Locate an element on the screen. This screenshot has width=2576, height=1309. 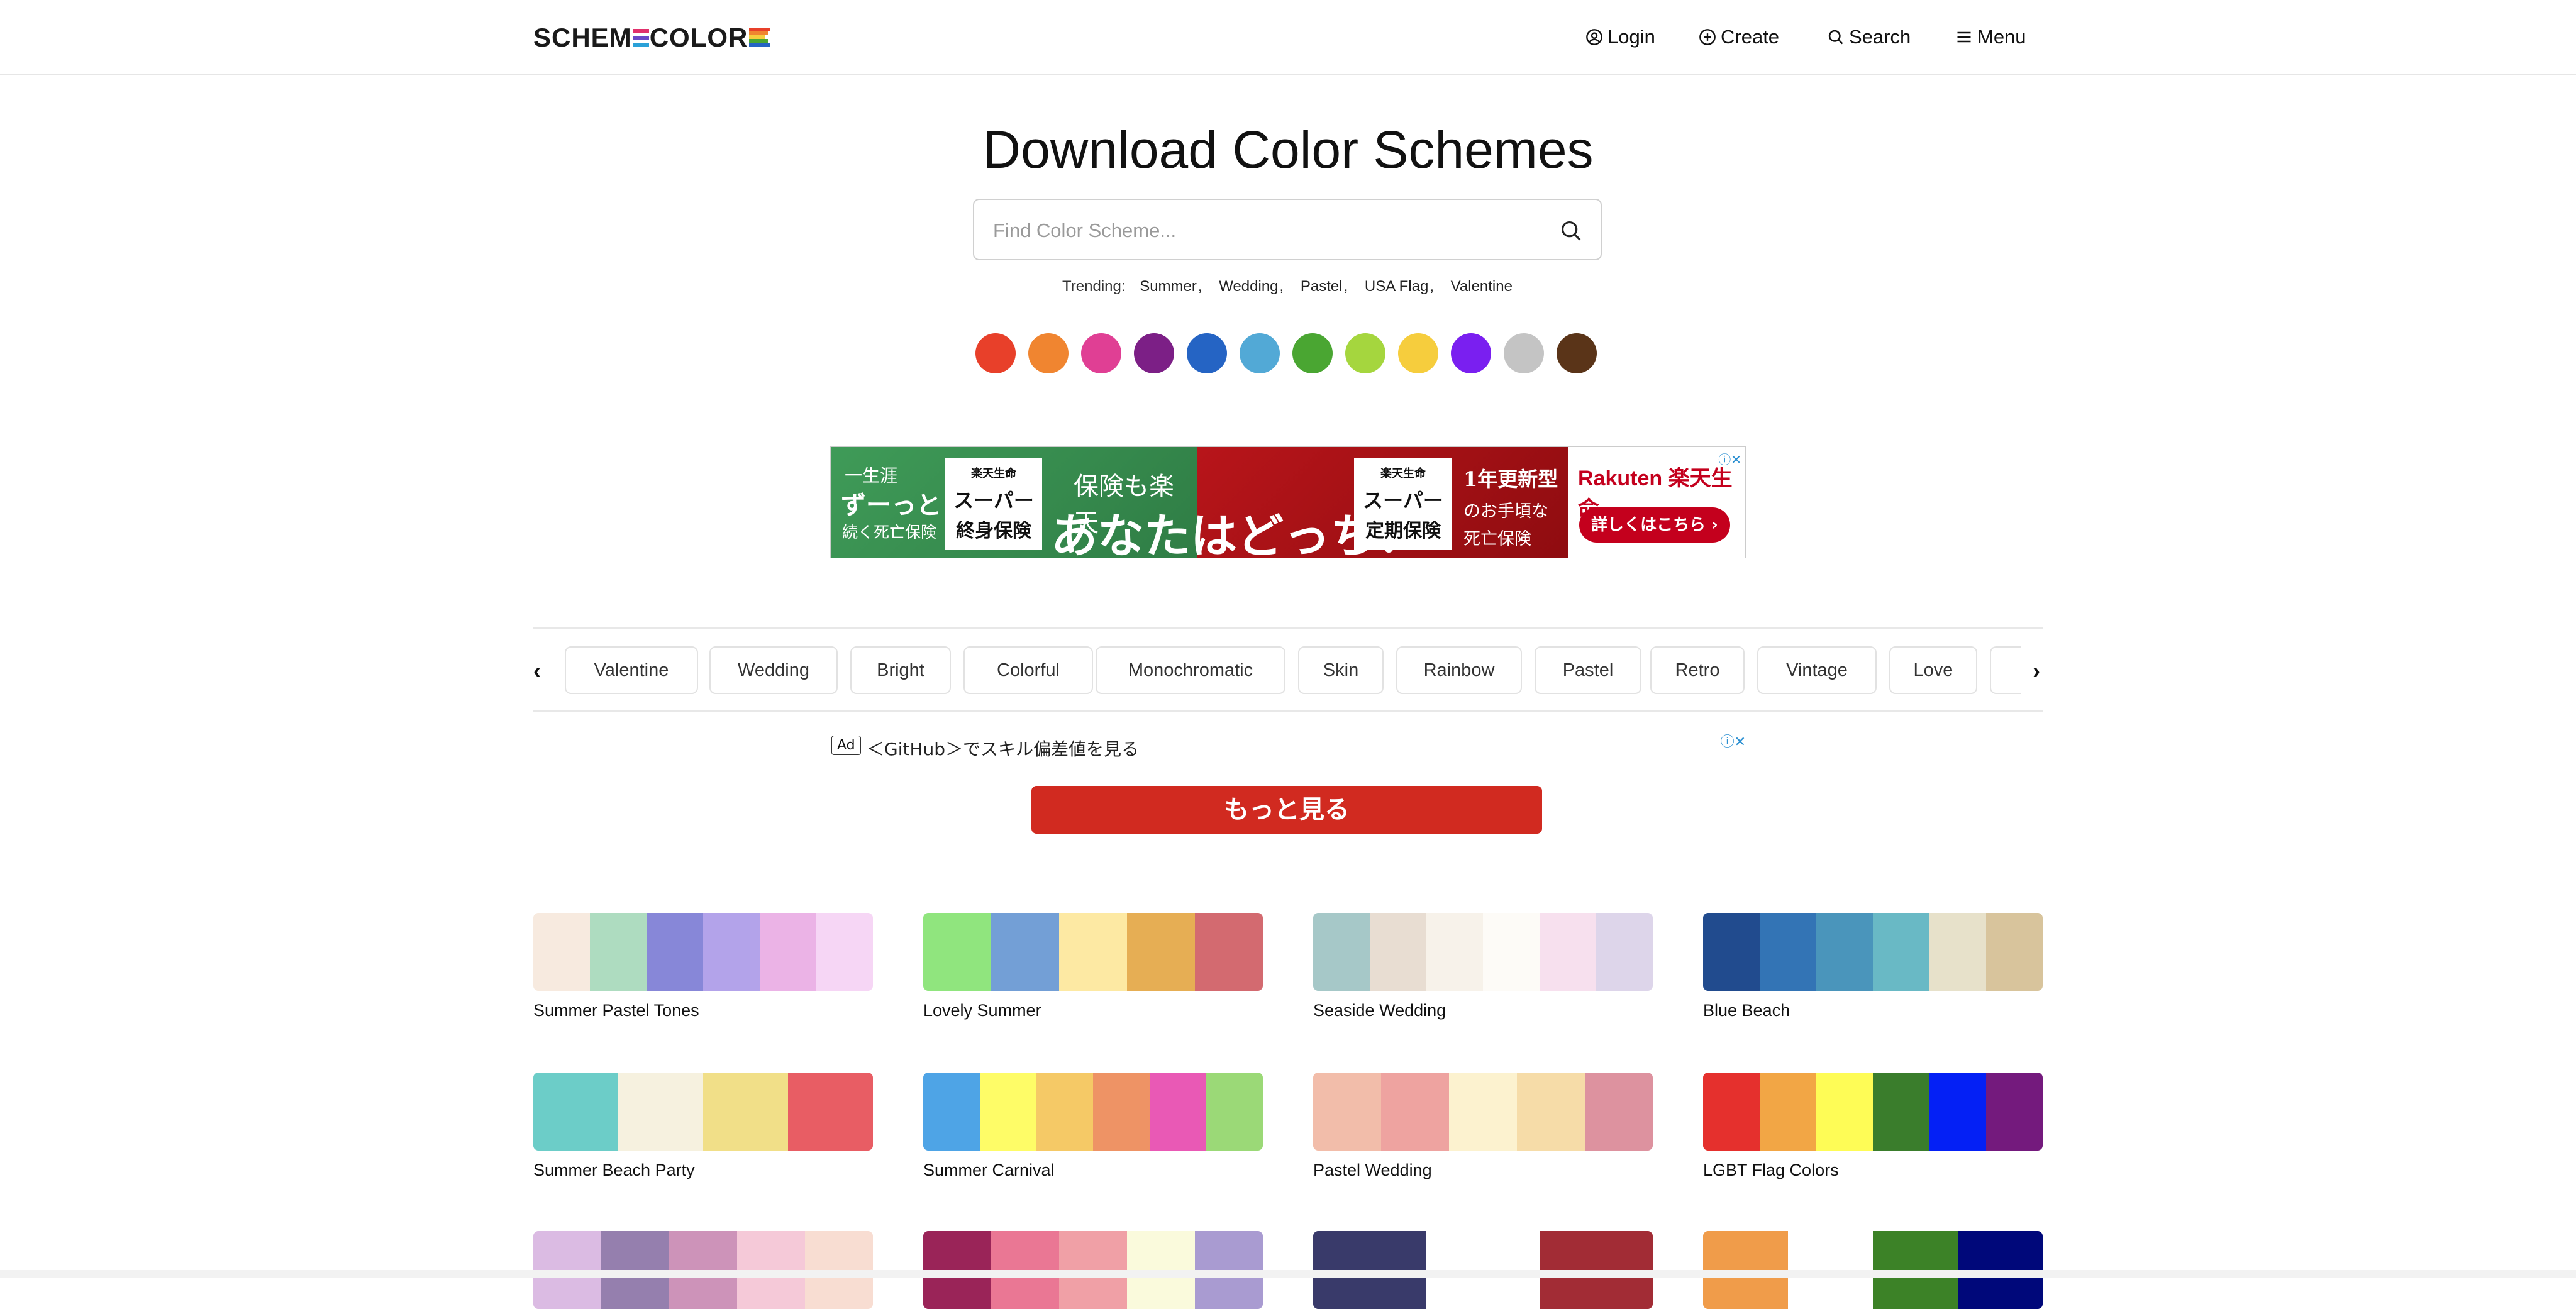
nav-menu: Menu is located at coordinates (1990, 37).